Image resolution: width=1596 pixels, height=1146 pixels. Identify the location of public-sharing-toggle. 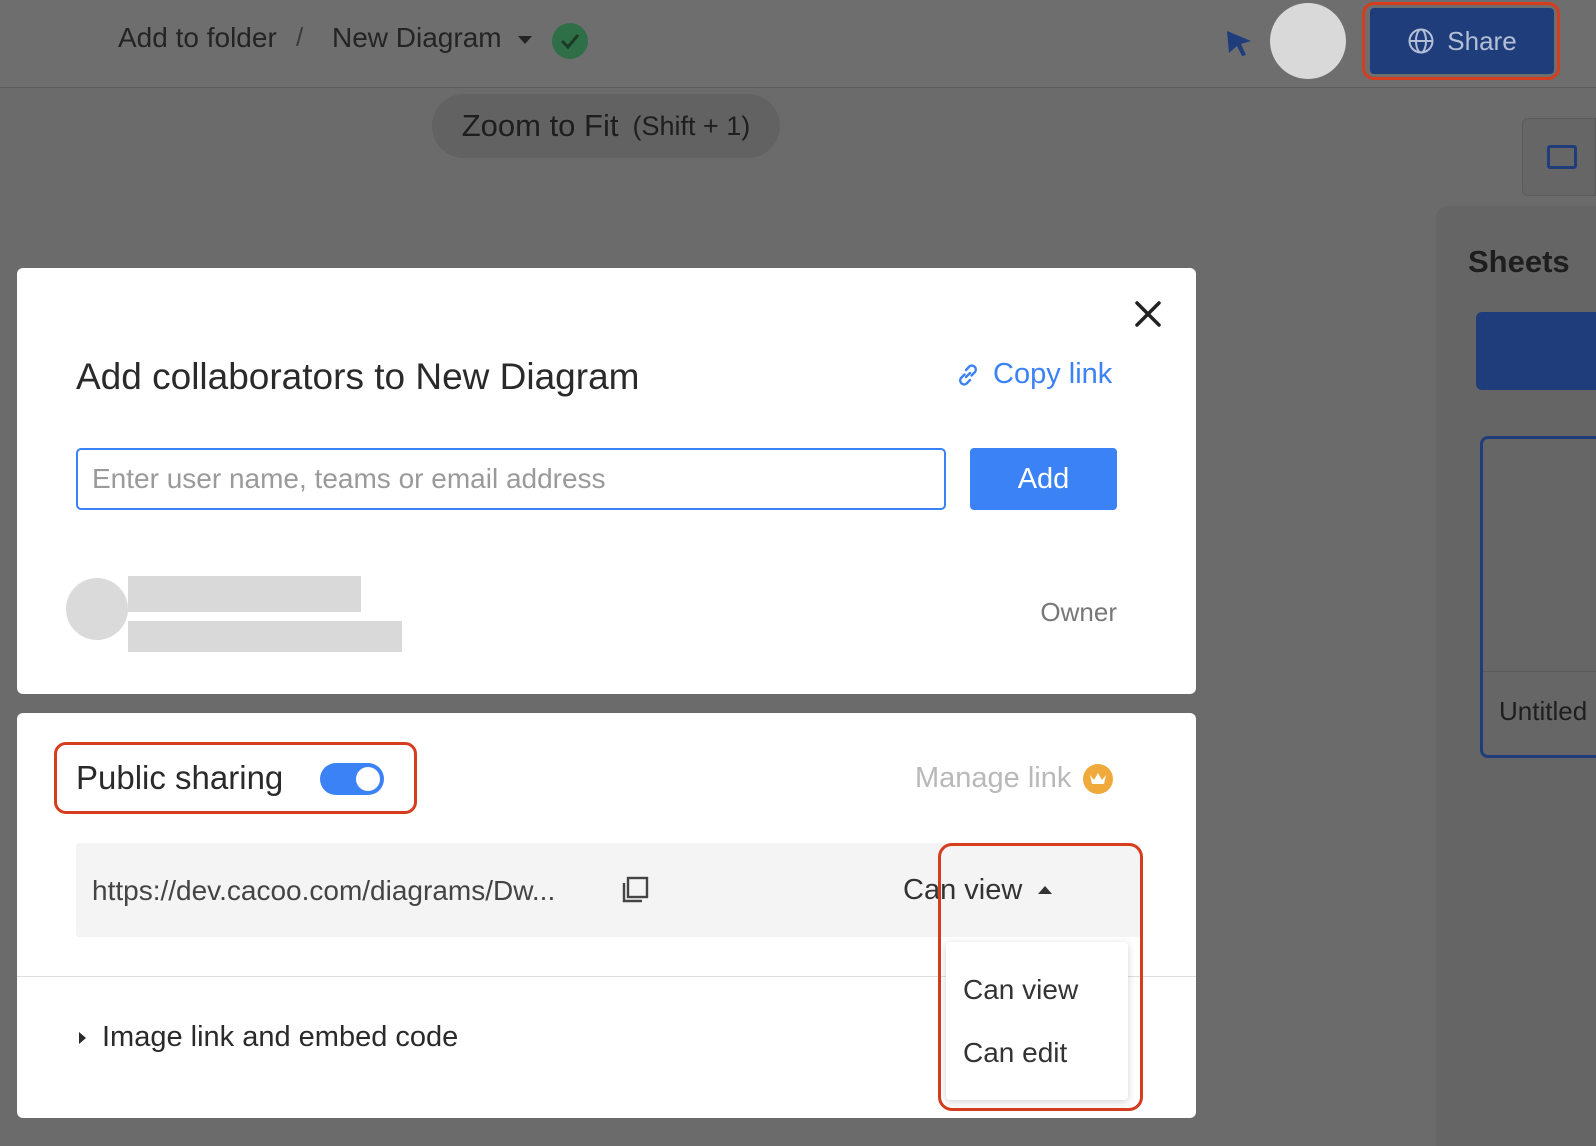
(352, 779).